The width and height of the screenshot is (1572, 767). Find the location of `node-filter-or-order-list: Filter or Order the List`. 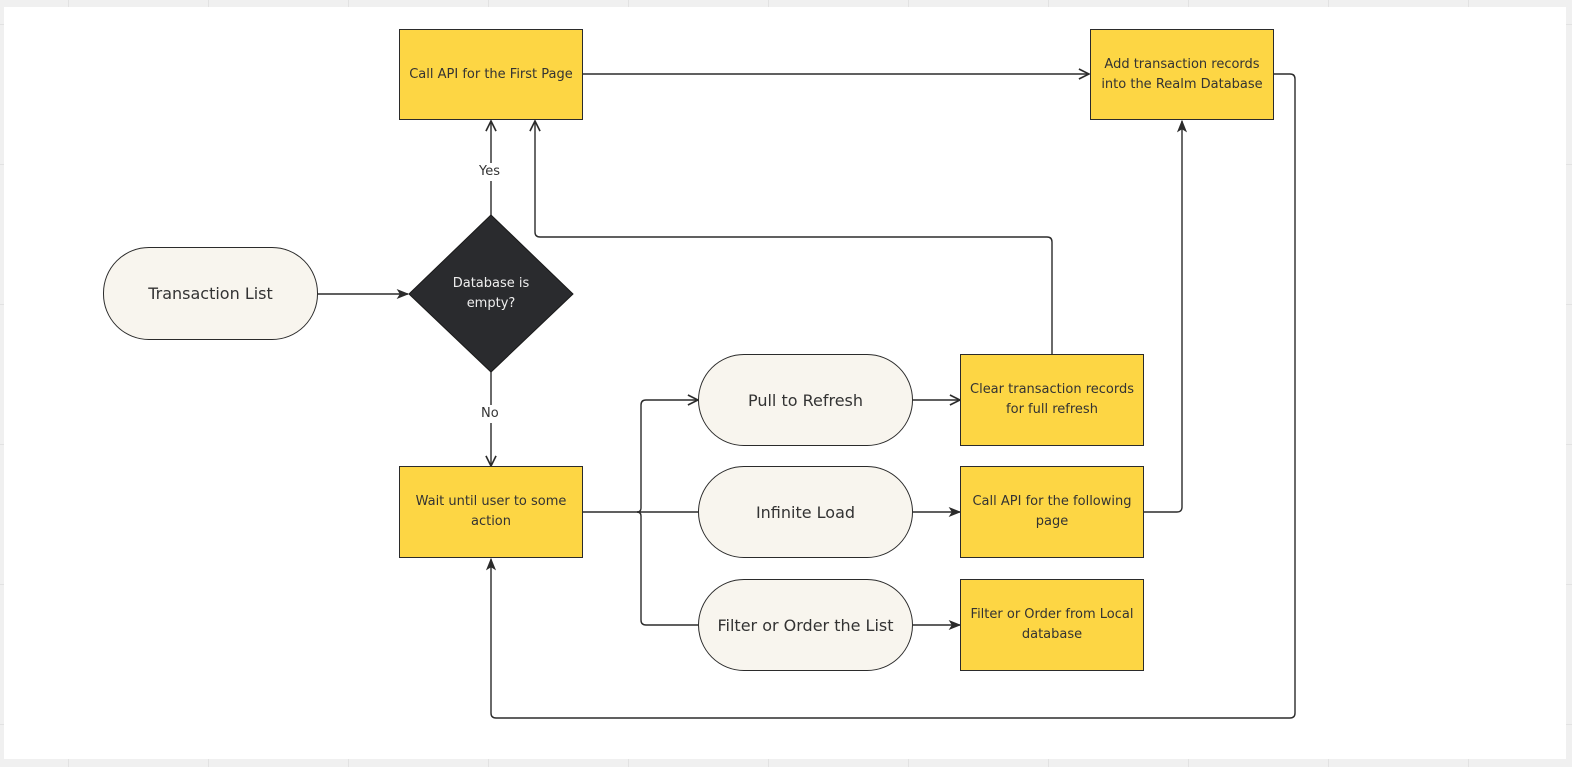

node-filter-or-order-list: Filter or Order the List is located at coordinates (805, 625).